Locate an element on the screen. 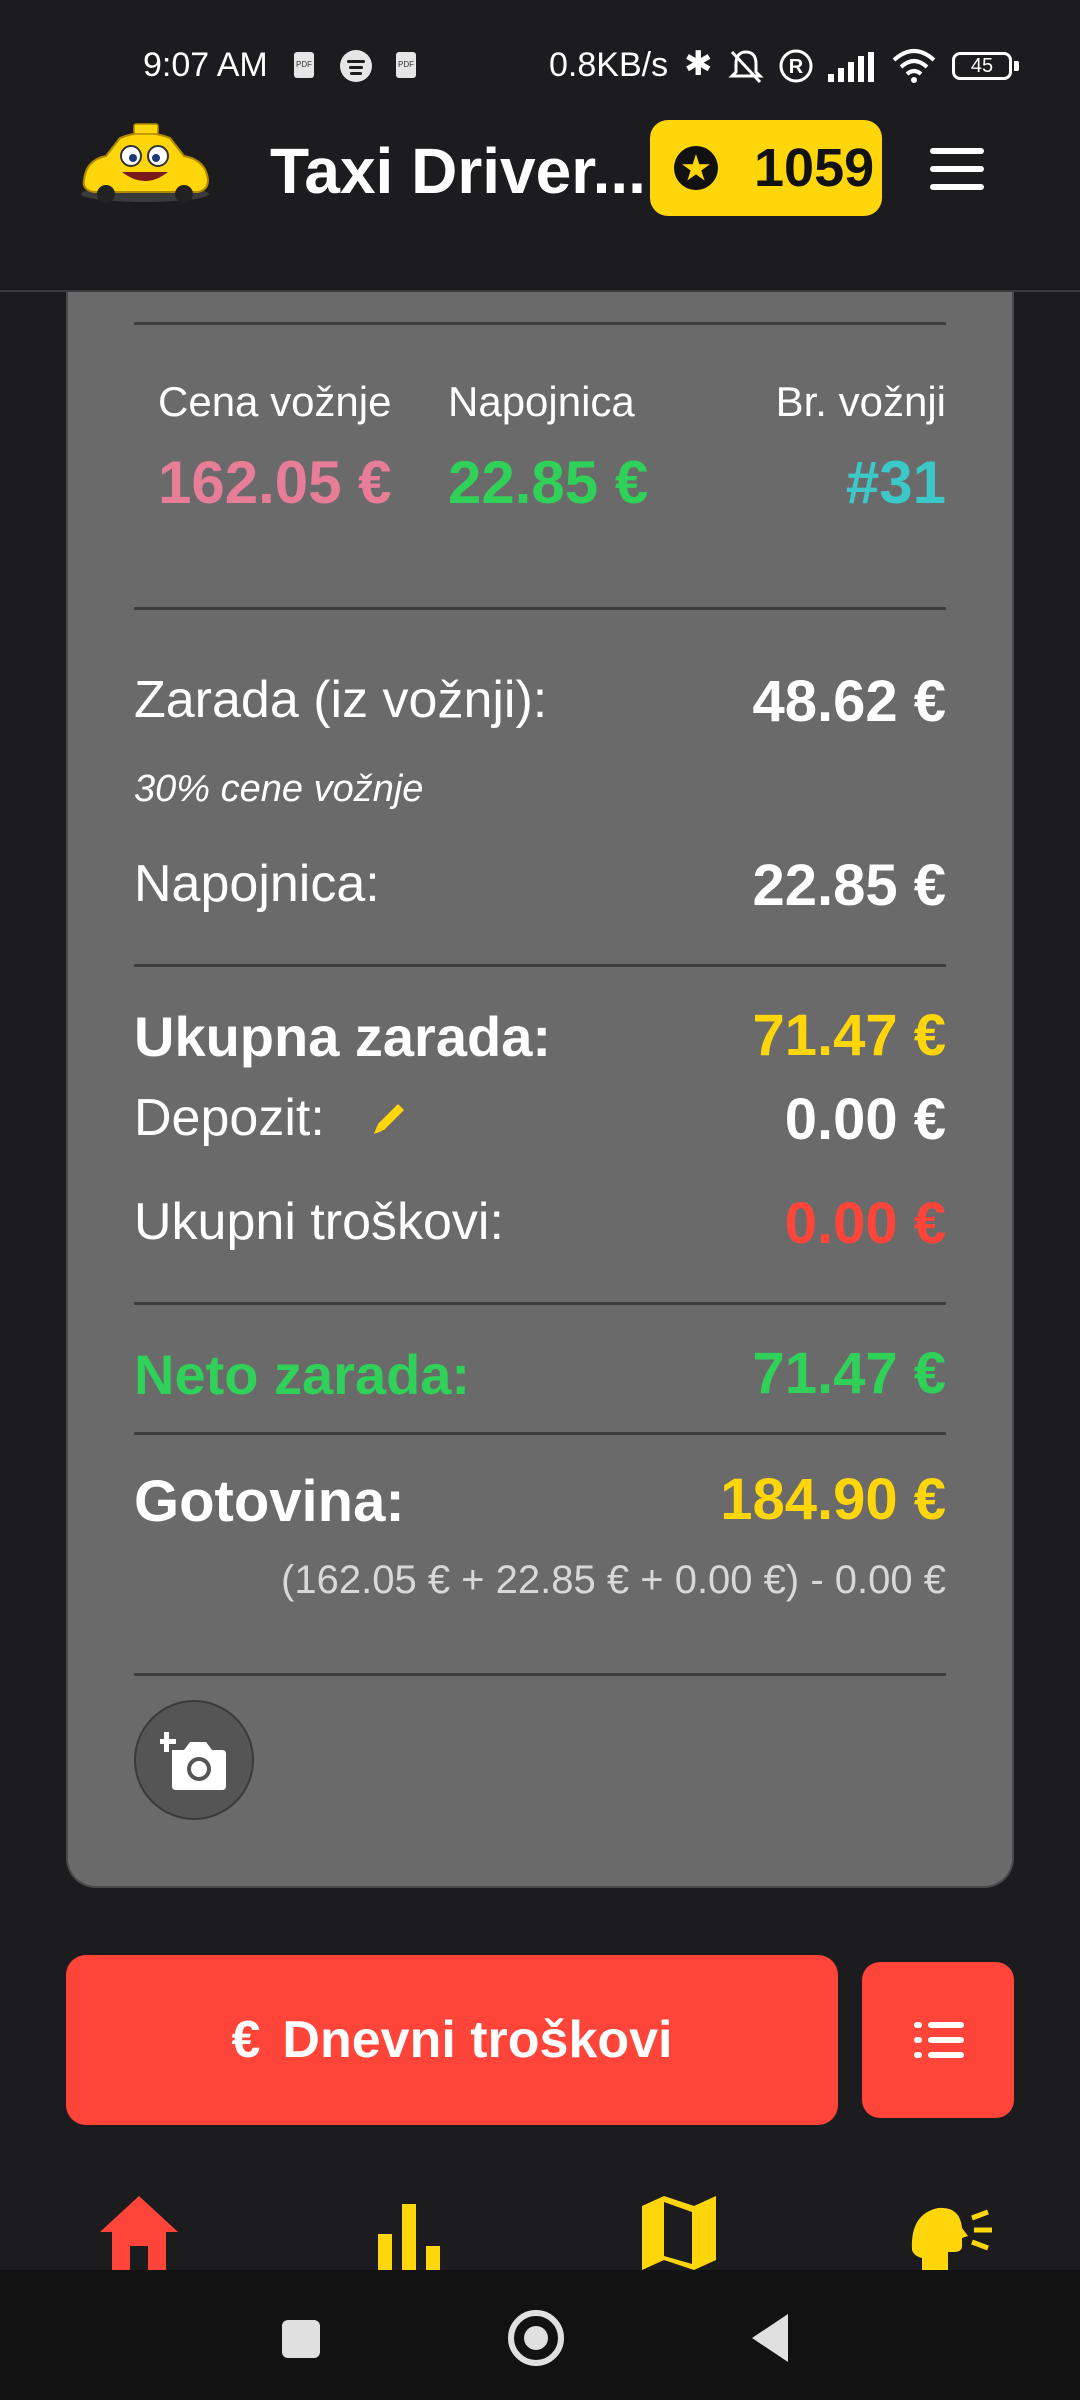  home-icon is located at coordinates (139, 2230).